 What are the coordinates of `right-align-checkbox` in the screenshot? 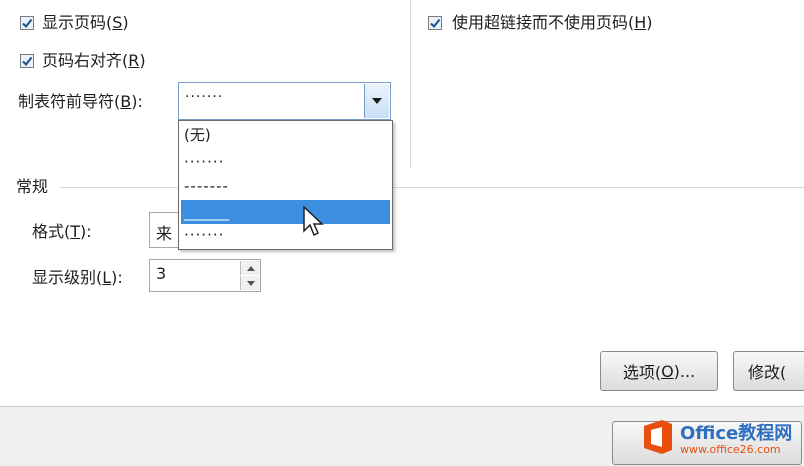 It's located at (27, 61).